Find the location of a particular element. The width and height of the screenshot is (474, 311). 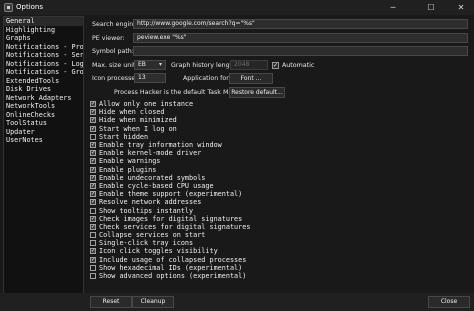

option-label: Enable theme support (experimental) is located at coordinates (171, 194).